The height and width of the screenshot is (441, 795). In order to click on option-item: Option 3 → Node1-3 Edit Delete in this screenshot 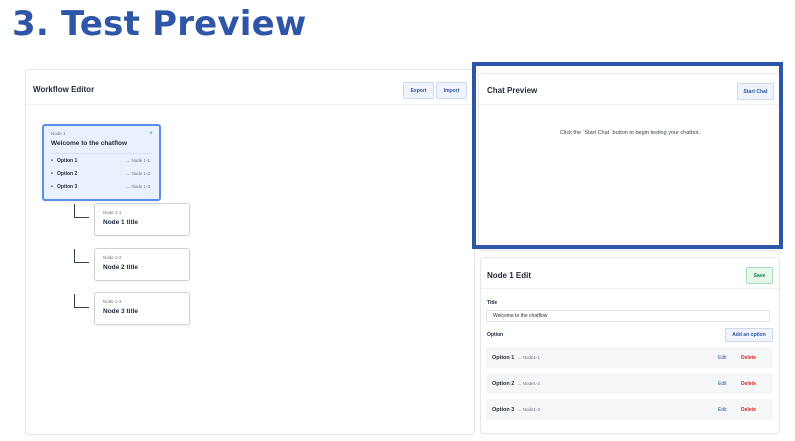, I will do `click(629, 409)`.